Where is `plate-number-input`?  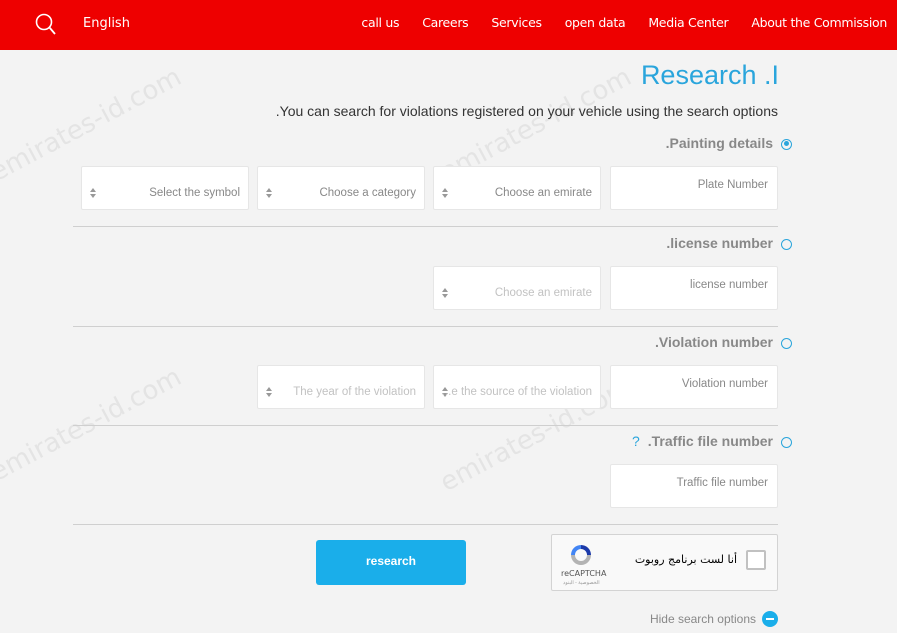
plate-number-input is located at coordinates (694, 188).